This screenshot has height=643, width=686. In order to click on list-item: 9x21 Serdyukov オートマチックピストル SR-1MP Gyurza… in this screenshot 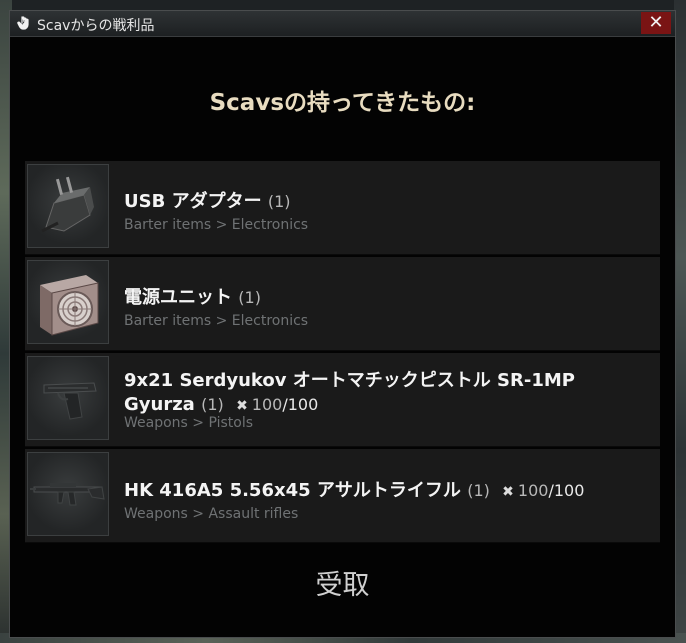, I will do `click(342, 400)`.